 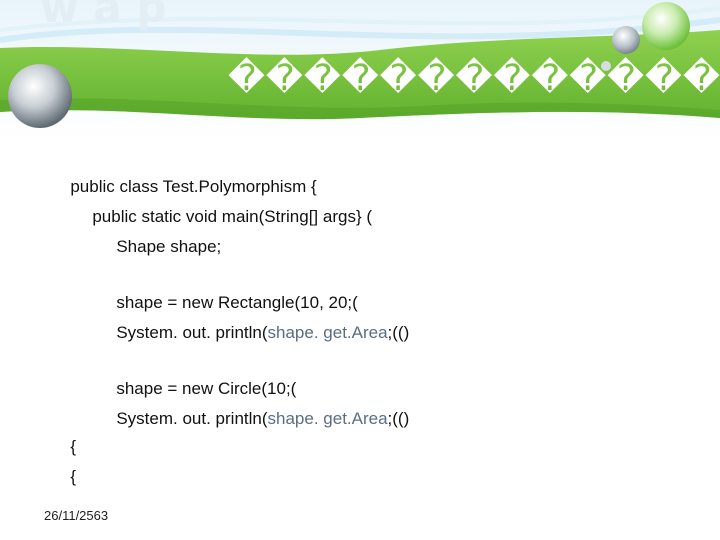 What do you see at coordinates (179, 171) in the screenshot?
I see `code-line: public class Test.Polymorphism {` at bounding box center [179, 171].